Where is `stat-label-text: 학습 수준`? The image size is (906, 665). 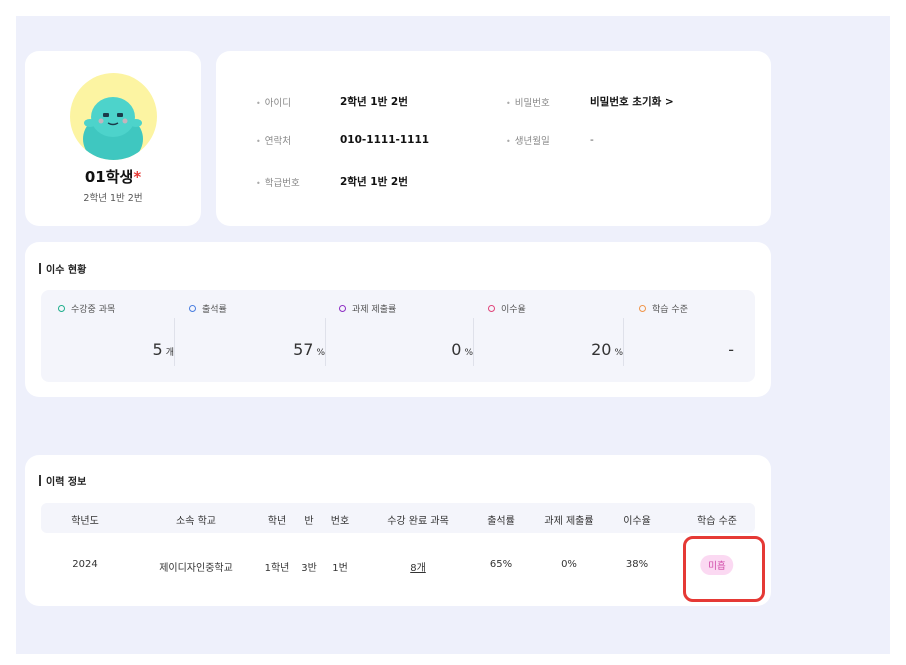
stat-label-text: 학습 수준 is located at coordinates (670, 310).